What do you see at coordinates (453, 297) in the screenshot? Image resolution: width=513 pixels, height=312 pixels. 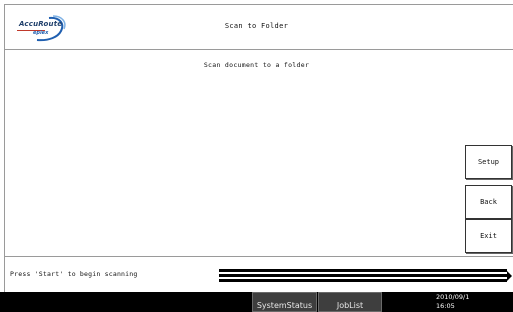 I see `date-text: 2010/09/1` at bounding box center [453, 297].